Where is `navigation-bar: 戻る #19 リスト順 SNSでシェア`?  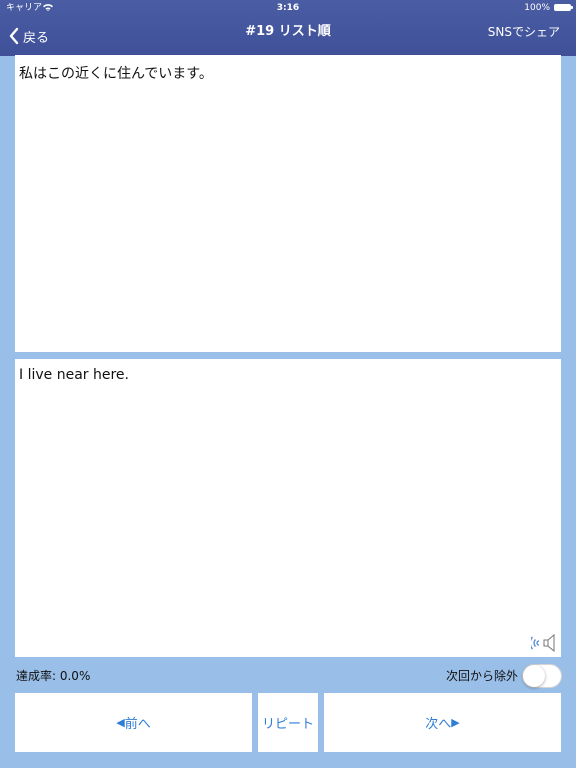 navigation-bar: 戻る #19 リスト順 SNSでシェア is located at coordinates (288, 36).